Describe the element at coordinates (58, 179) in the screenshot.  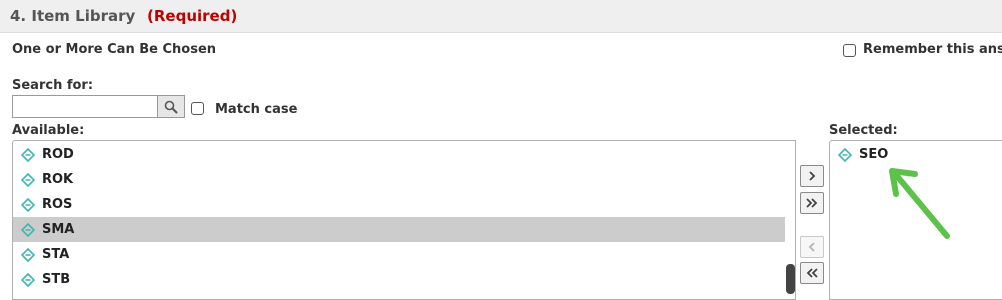
I see `list-item-label: ROK` at that location.